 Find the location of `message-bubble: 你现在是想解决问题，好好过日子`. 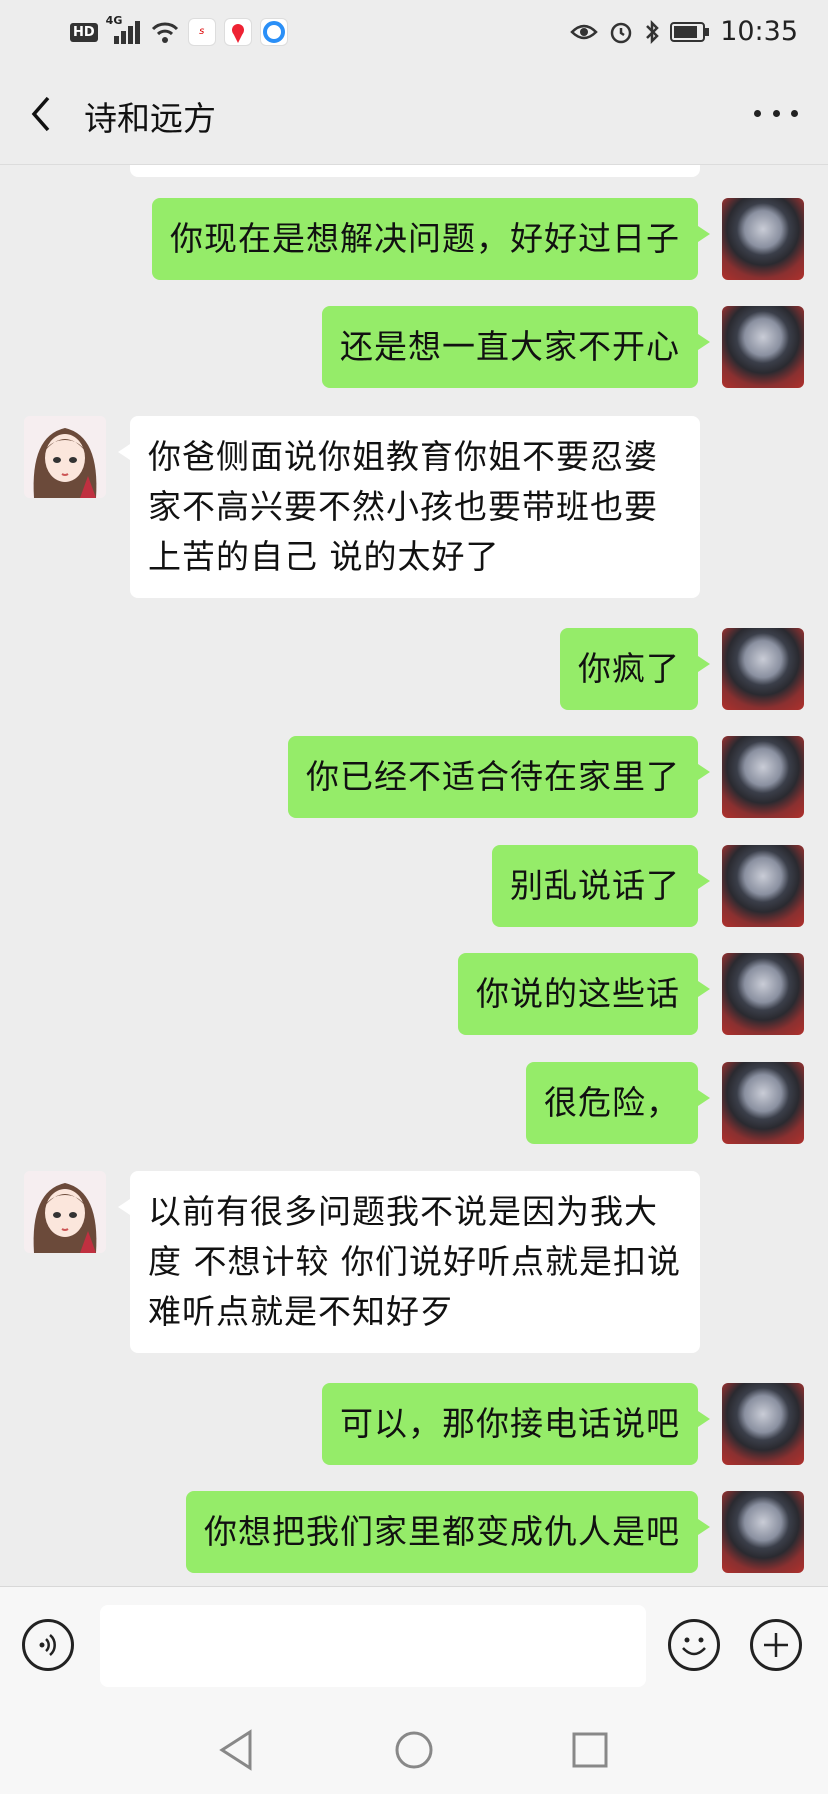

message-bubble: 你现在是想解决问题，好好过日子 is located at coordinates (431, 239).